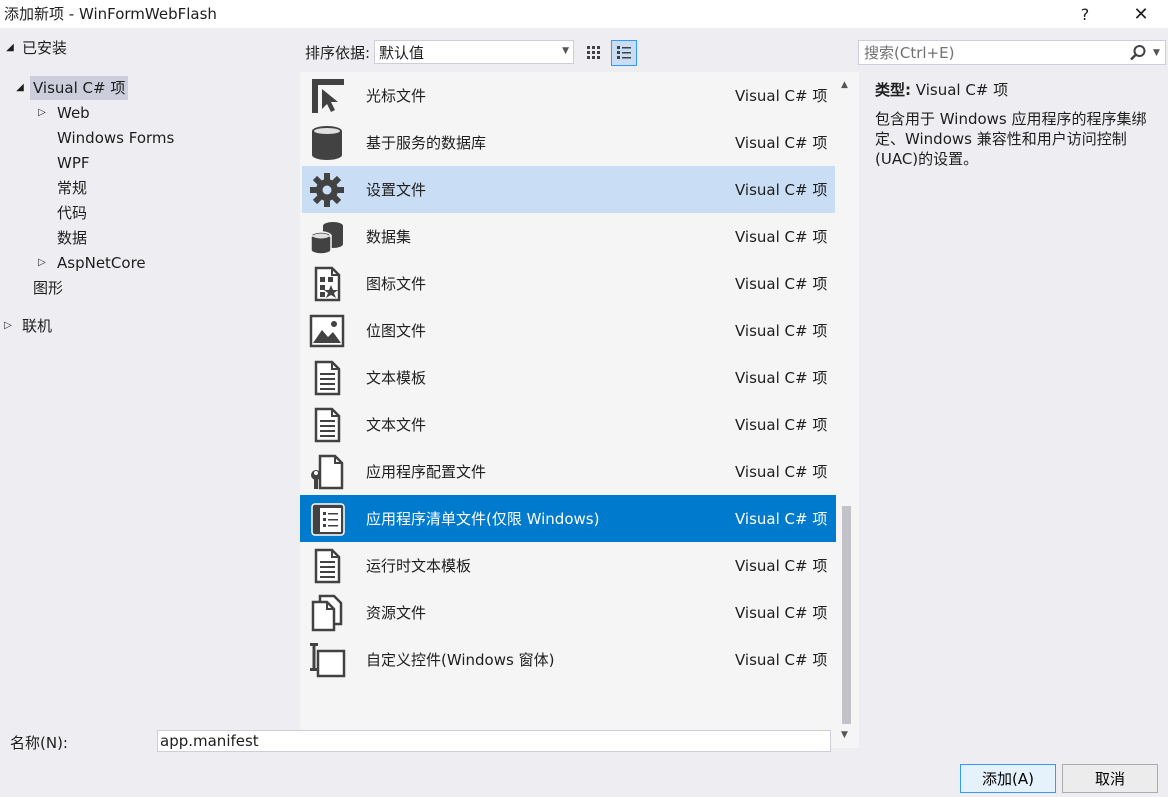 This screenshot has width=1168, height=797. Describe the element at coordinates (396, 378) in the screenshot. I see `item-name: 文本模板` at that location.